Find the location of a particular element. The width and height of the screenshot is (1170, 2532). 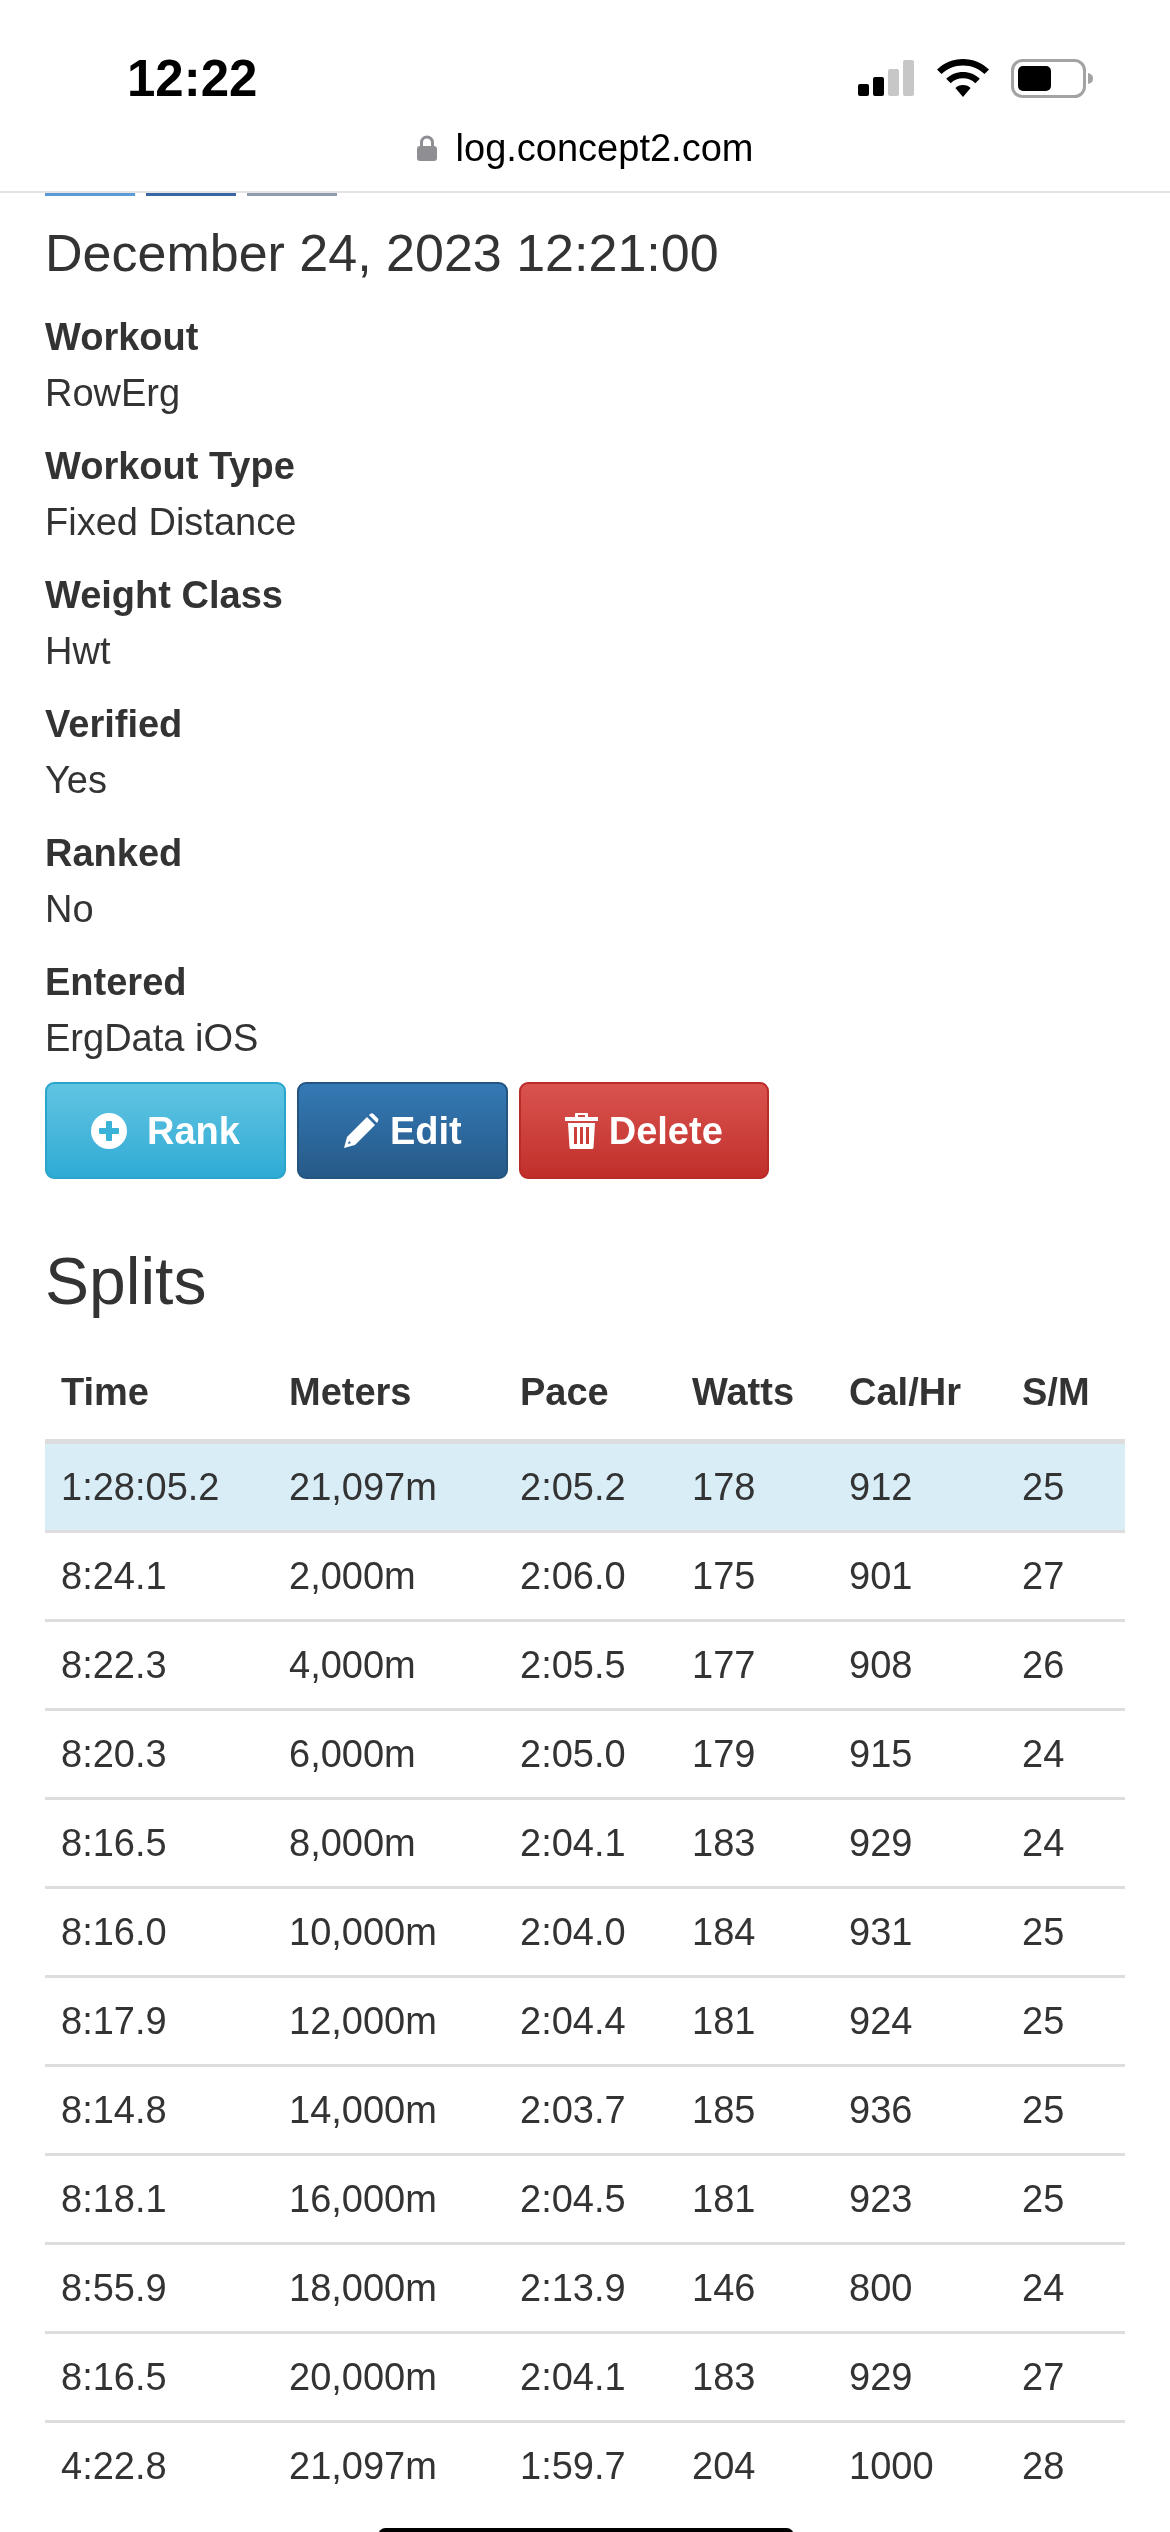

lock-icon is located at coordinates (426, 148).